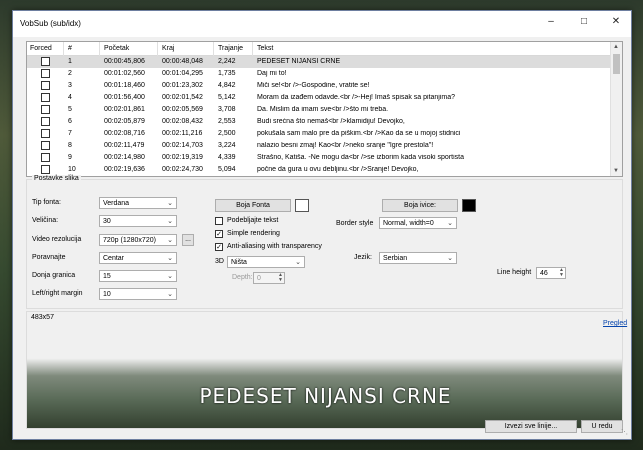 The image size is (643, 450). What do you see at coordinates (182, 73) in the screenshot?
I see `cell-end: 00:01:04,295` at bounding box center [182, 73].